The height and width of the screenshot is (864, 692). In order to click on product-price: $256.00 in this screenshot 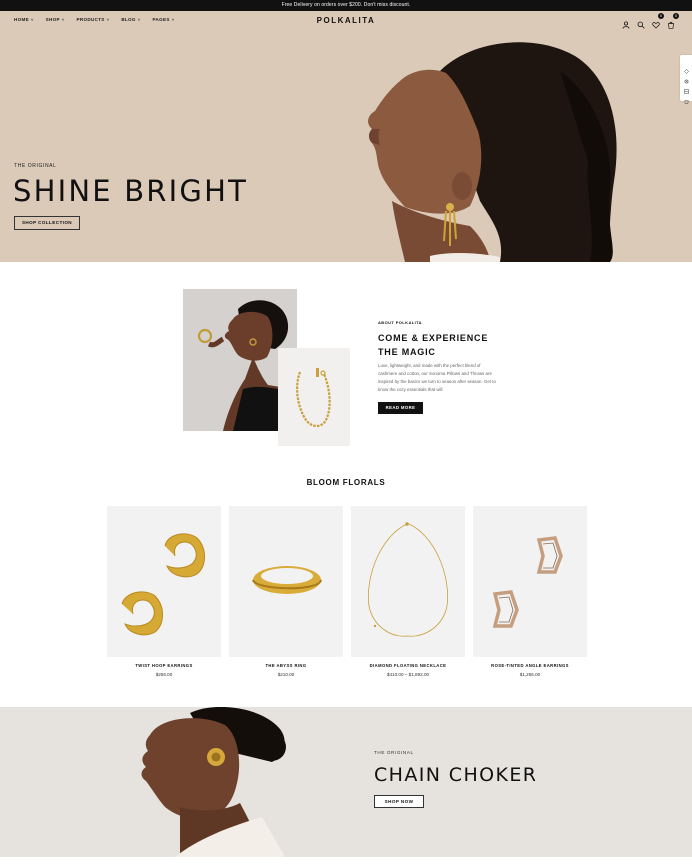, I will do `click(164, 674)`.